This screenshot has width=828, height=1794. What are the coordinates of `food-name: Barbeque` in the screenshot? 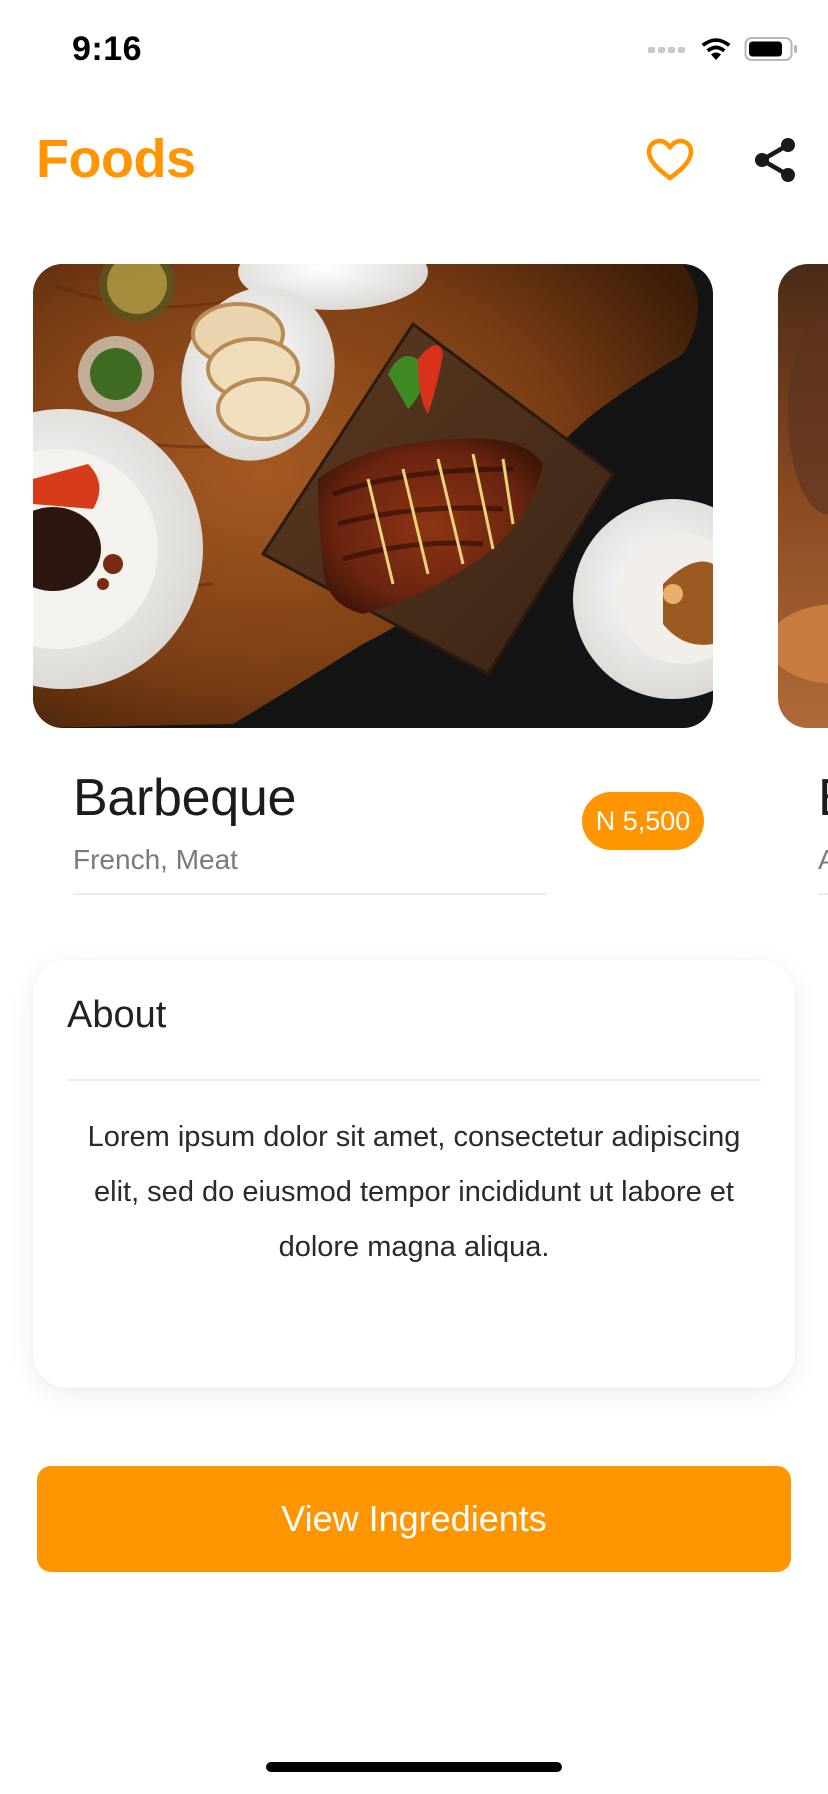 It's located at (185, 798).